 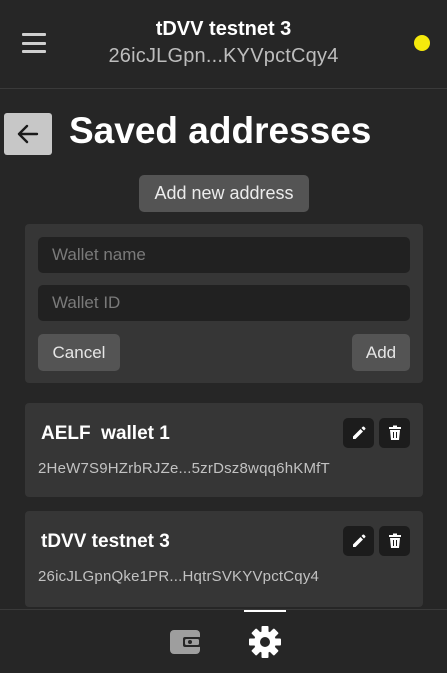 I want to click on nav-wallet, so click(x=185, y=641).